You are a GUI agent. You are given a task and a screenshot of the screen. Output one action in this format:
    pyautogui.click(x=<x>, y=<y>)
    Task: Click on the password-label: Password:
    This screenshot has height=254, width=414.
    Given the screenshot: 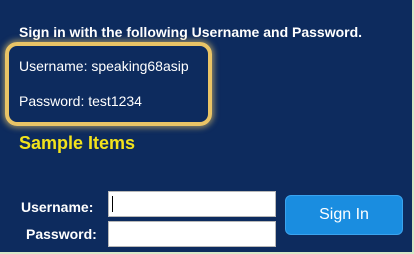 What is the action you would take?
    pyautogui.click(x=61, y=234)
    